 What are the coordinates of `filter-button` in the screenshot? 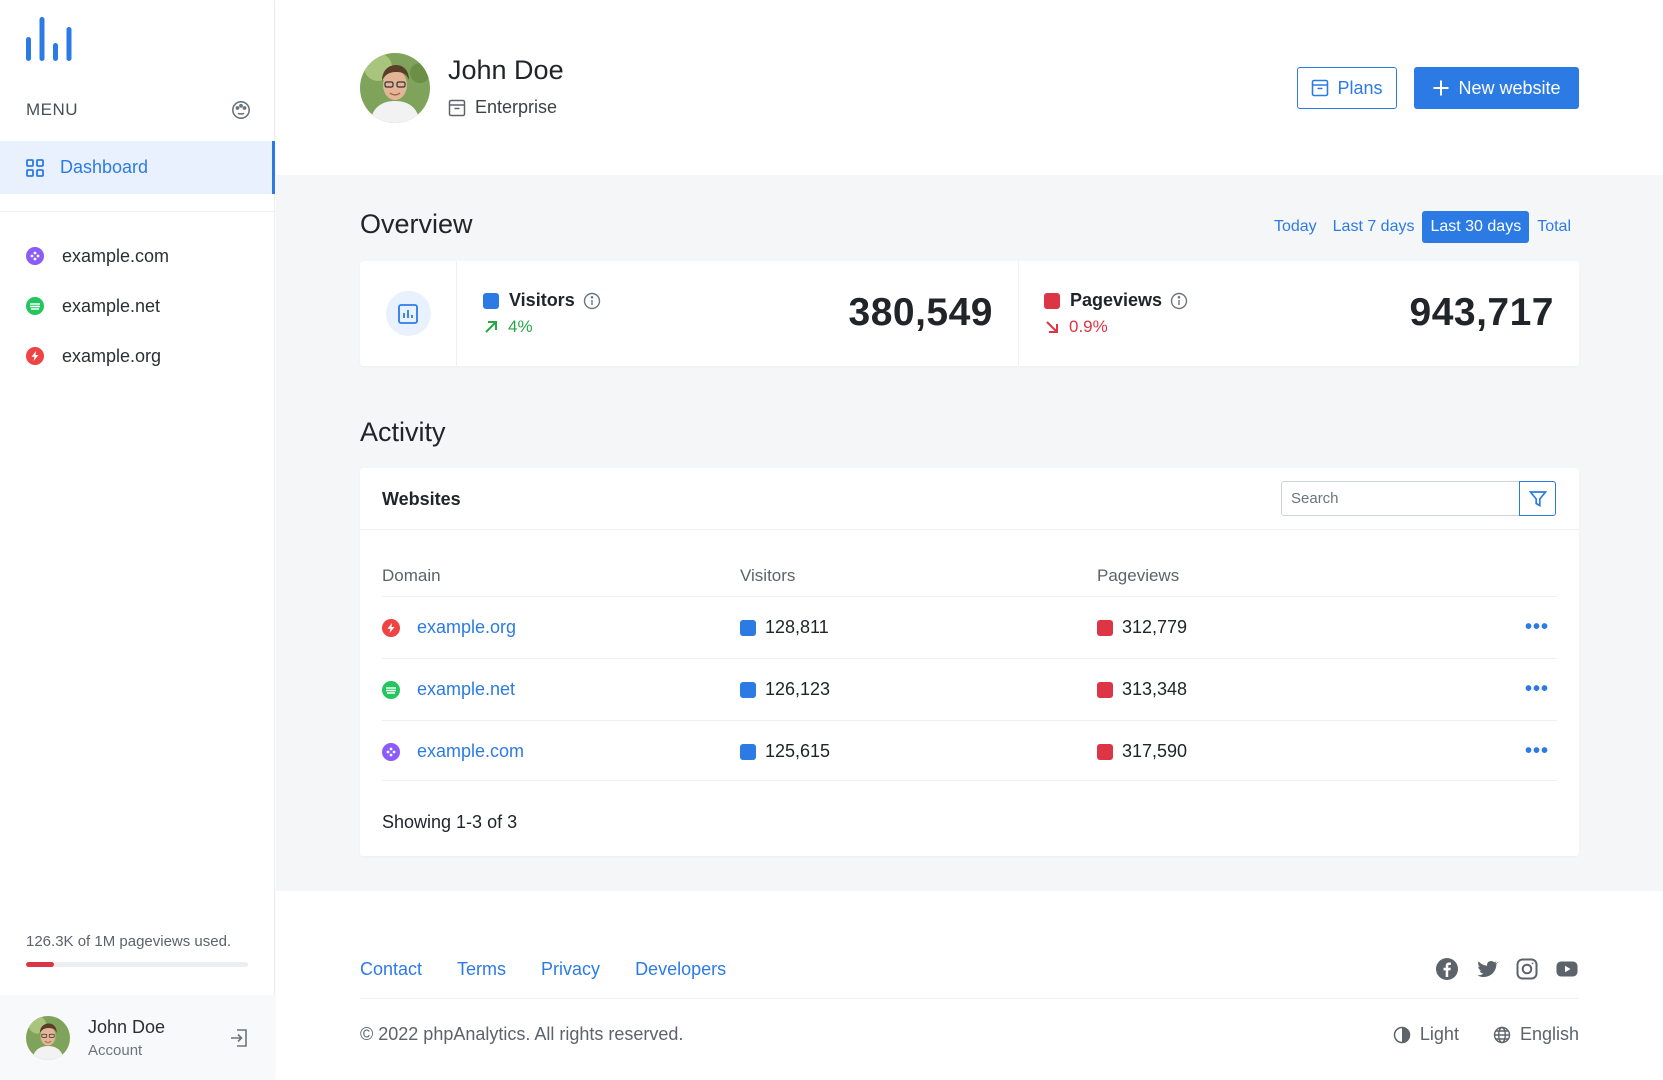 It's located at (1537, 498).